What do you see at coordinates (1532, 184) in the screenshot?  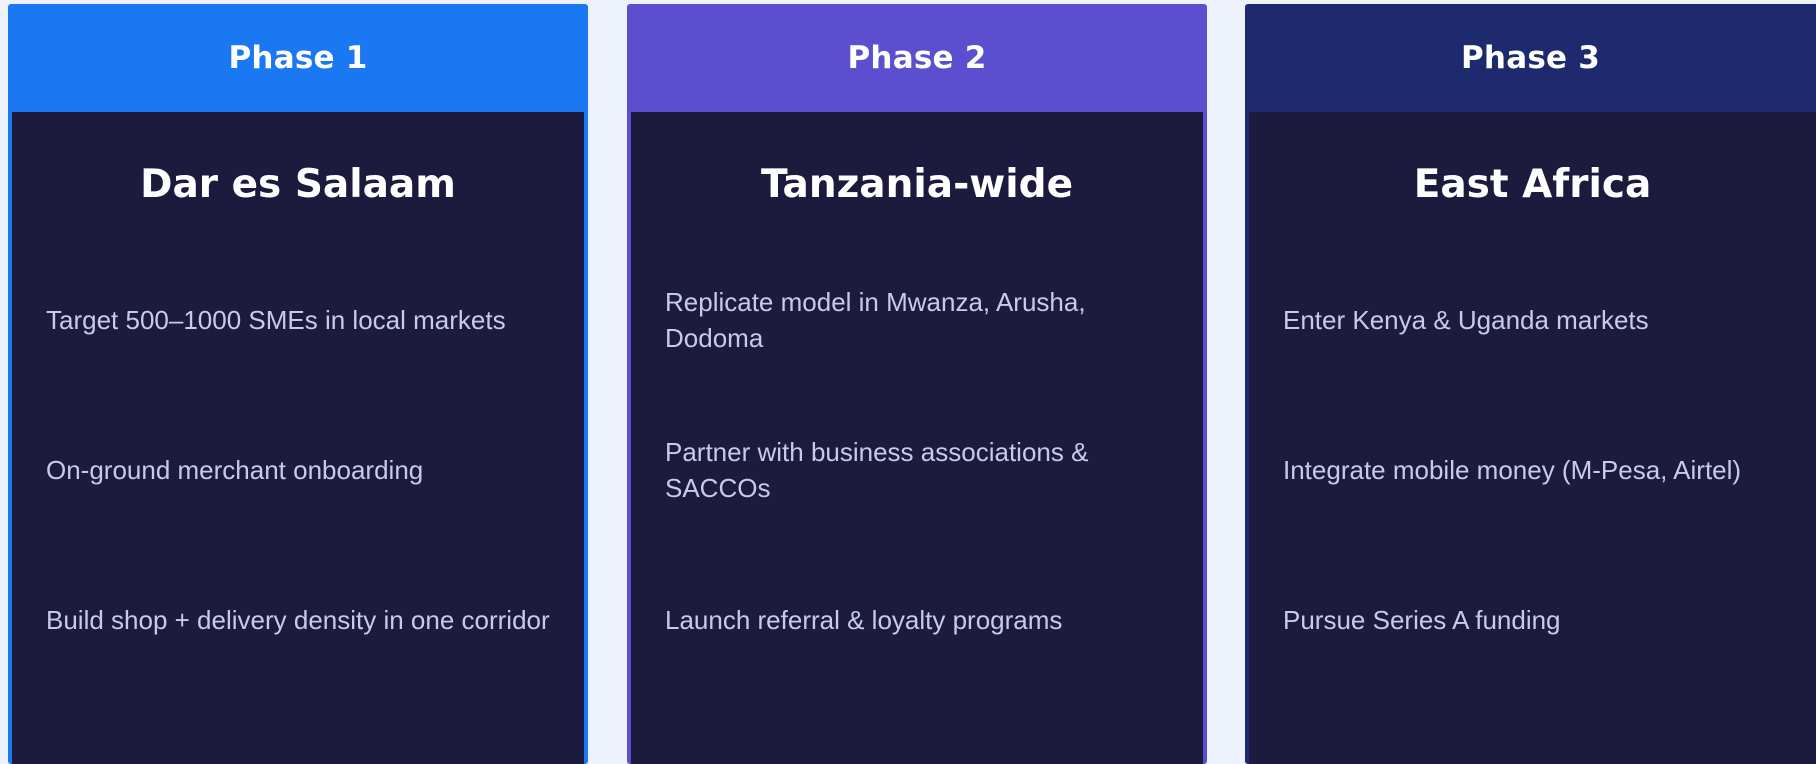 I see `phase-3-region: East Africa` at bounding box center [1532, 184].